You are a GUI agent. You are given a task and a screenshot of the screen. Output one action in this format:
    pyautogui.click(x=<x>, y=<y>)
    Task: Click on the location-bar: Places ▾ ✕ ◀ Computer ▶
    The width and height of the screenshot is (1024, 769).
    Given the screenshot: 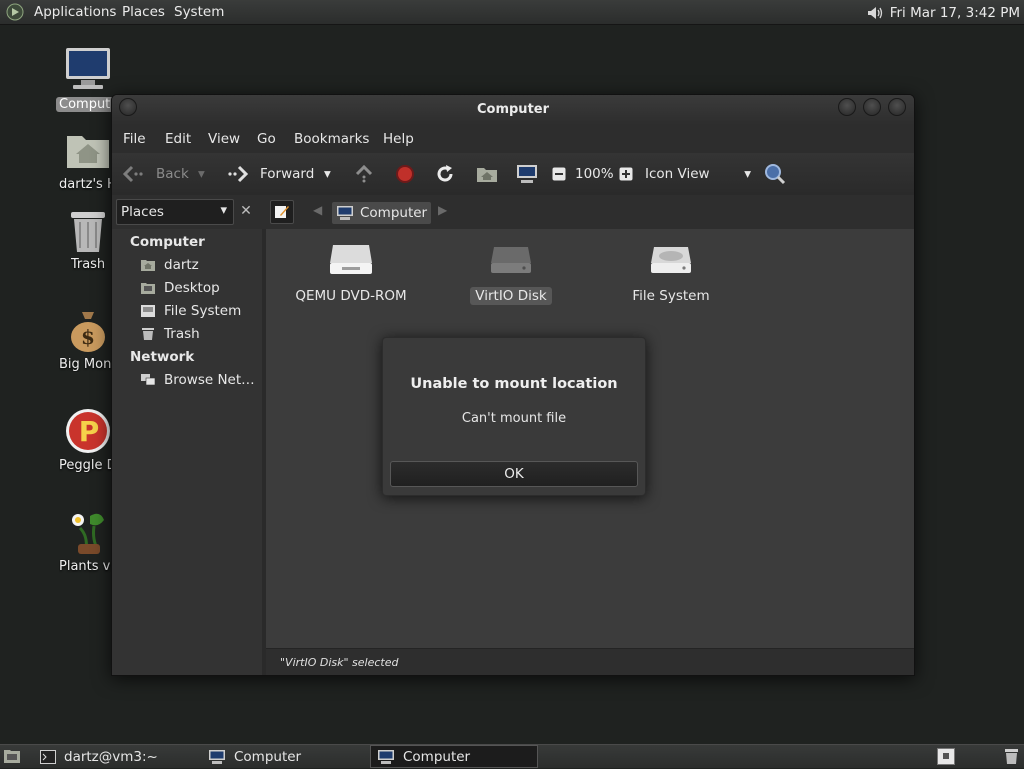 What is the action you would take?
    pyautogui.click(x=513, y=212)
    